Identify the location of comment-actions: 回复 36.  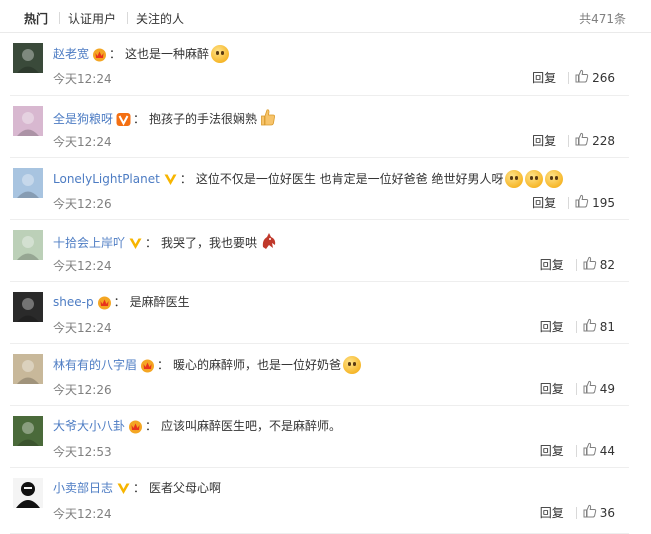
(577, 512).